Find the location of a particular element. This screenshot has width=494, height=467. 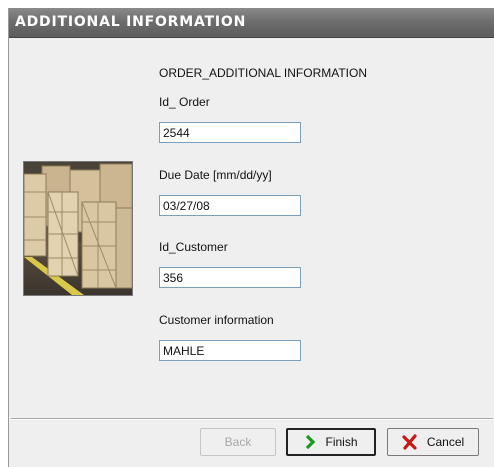

window-title: ADDITIONAL INFORMATION is located at coordinates (131, 22).